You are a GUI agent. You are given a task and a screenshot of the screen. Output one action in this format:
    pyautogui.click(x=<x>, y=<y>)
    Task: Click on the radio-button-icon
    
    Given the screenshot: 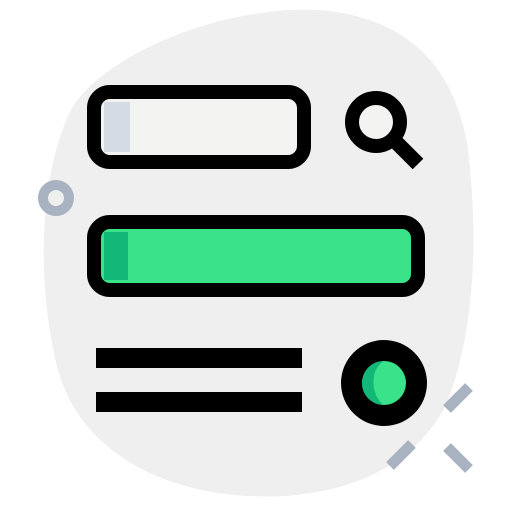 What is the action you would take?
    pyautogui.click(x=384, y=383)
    